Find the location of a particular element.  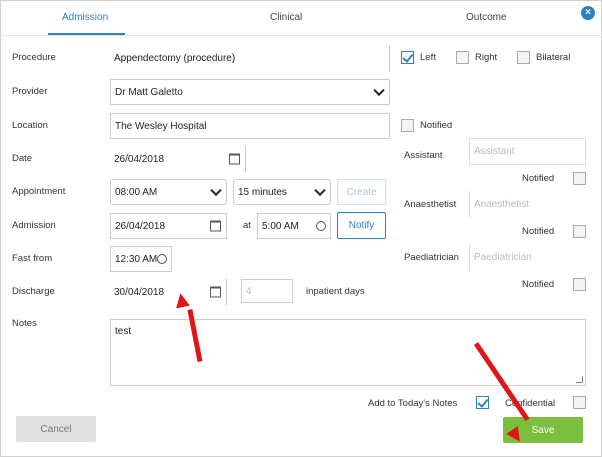

appointment-duration-value: 15 minutes is located at coordinates (262, 192).